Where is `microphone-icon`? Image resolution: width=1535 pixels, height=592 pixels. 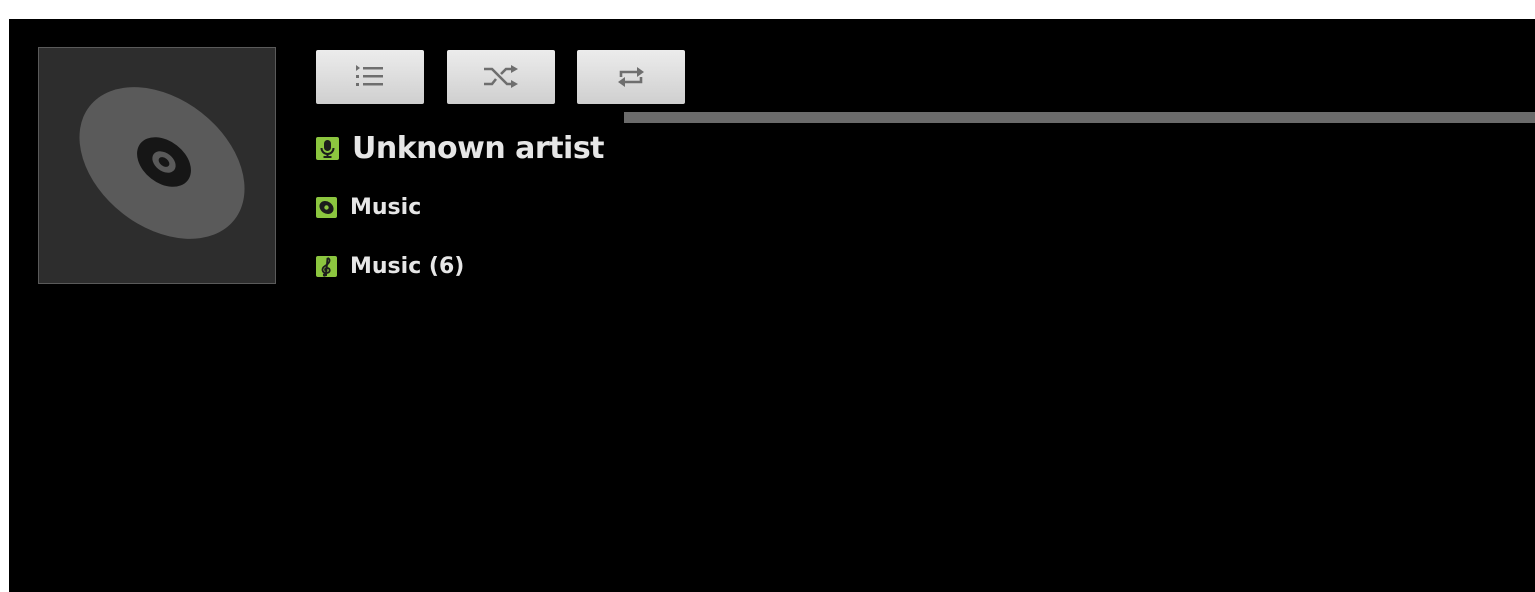 microphone-icon is located at coordinates (327, 148).